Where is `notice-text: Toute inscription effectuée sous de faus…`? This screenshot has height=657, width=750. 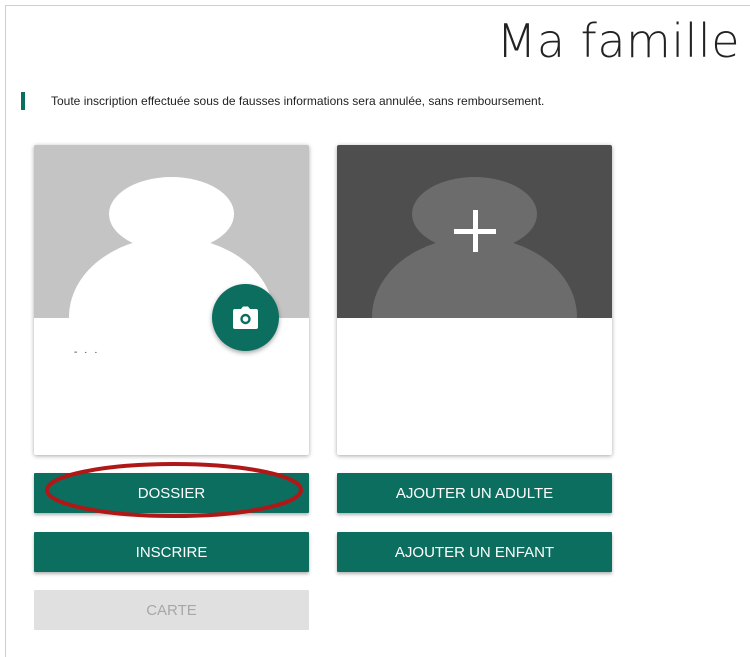
notice-text: Toute inscription effectuée sous de faus… is located at coordinates (298, 101).